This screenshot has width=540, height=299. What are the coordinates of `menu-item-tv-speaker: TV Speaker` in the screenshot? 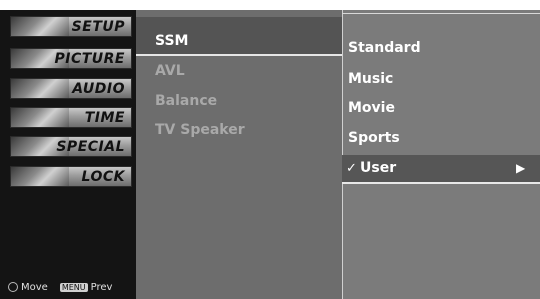 It's located at (200, 130).